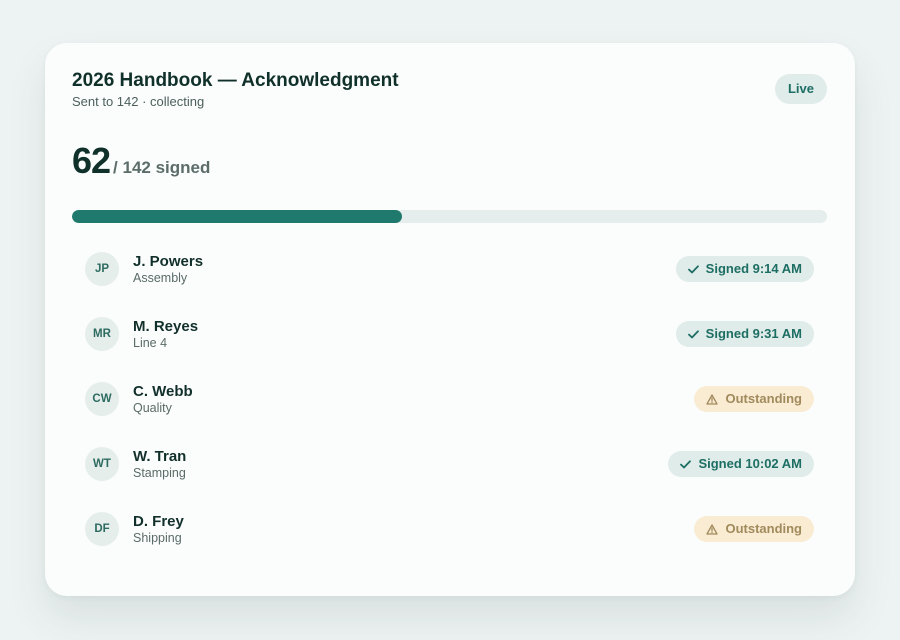 The width and height of the screenshot is (900, 640). What do you see at coordinates (168, 261) in the screenshot?
I see `recipient-name: J. Powers` at bounding box center [168, 261].